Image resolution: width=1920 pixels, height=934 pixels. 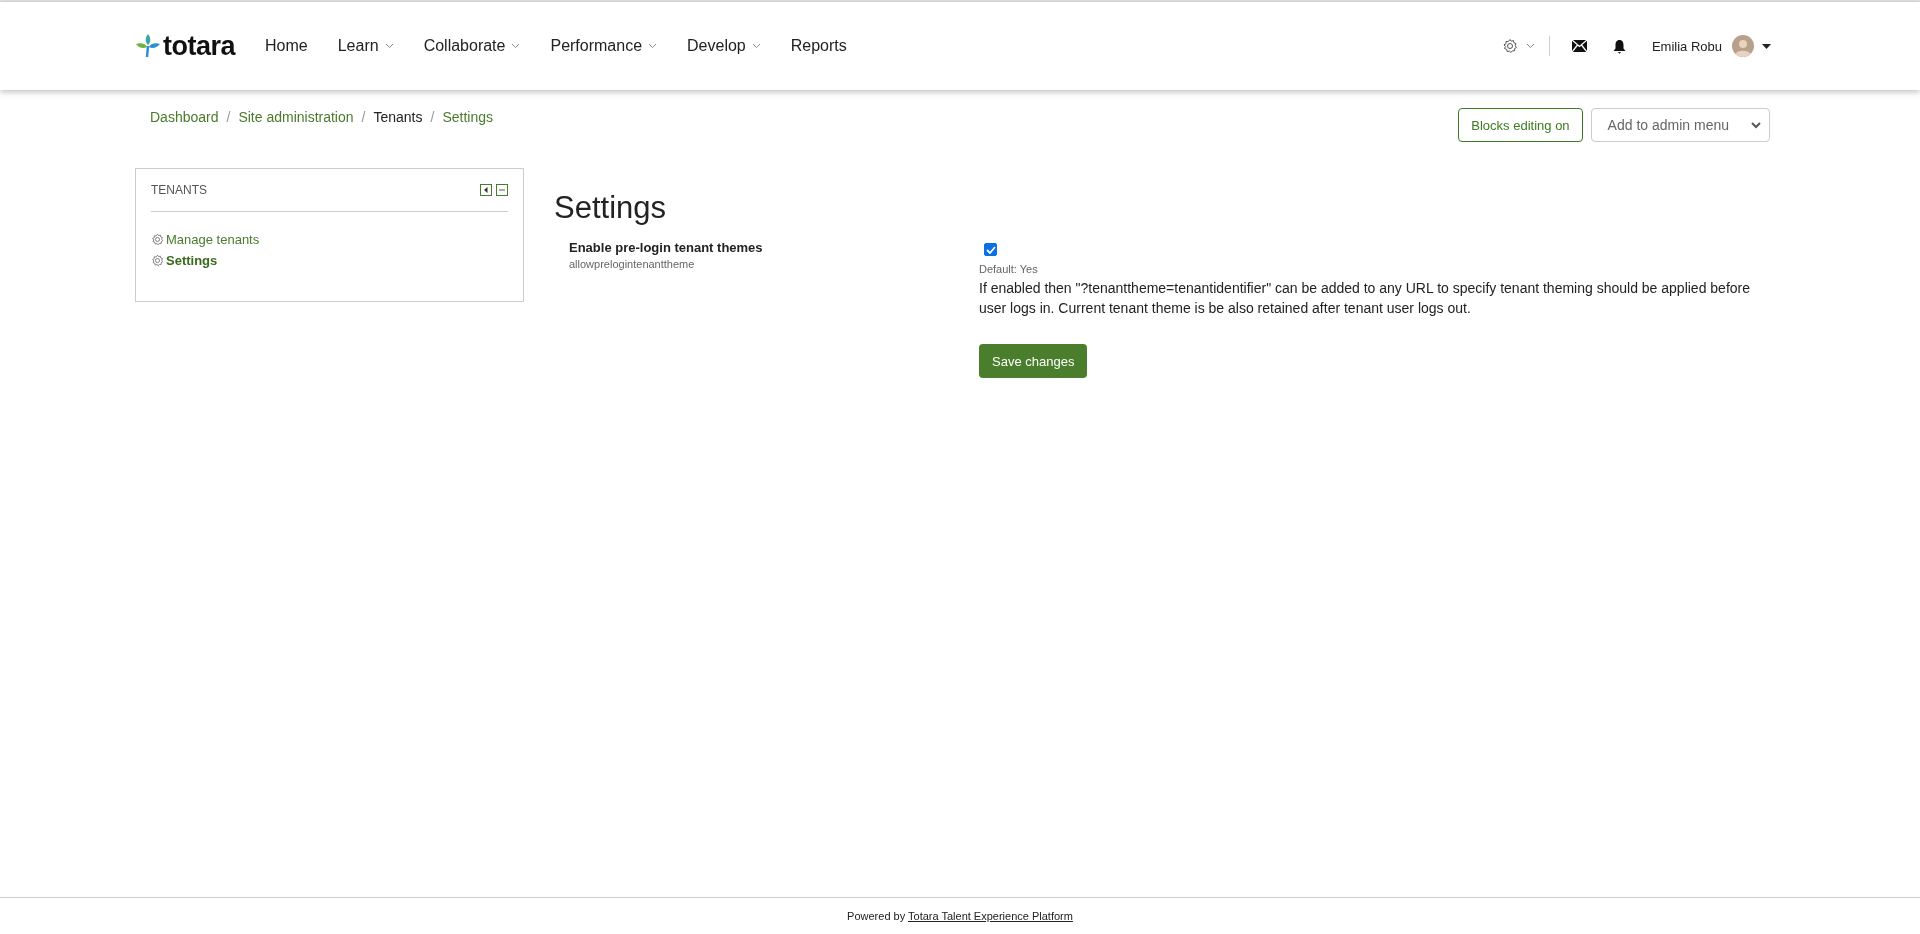 I want to click on breadcrumb-current: Tenants, so click(x=398, y=118).